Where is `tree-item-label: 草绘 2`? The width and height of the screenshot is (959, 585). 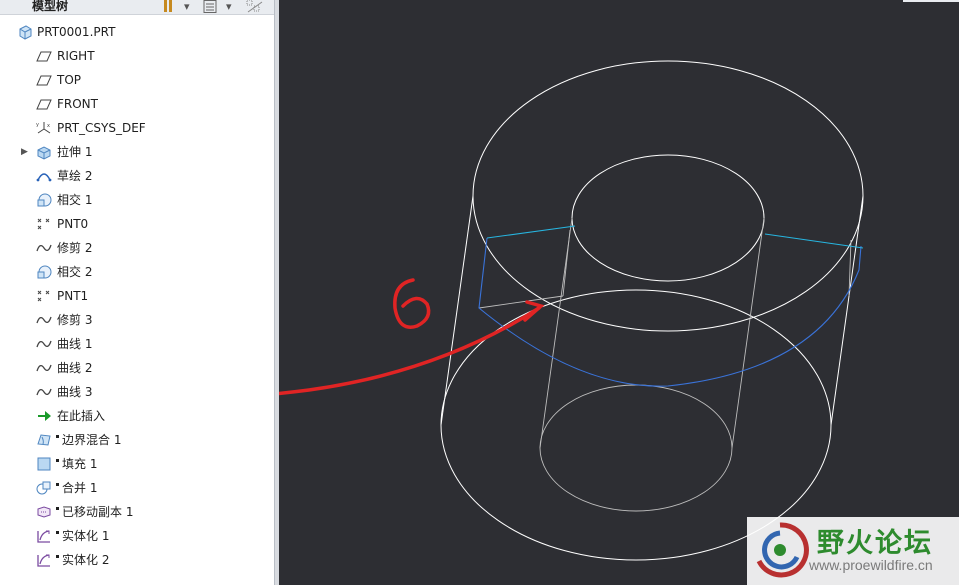 tree-item-label: 草绘 2 is located at coordinates (75, 176).